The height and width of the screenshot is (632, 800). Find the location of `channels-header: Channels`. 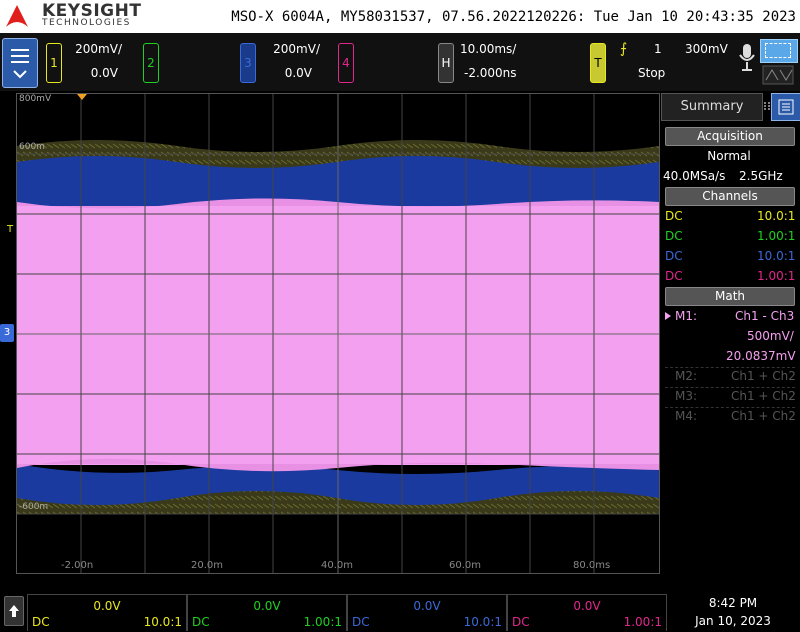

channels-header: Channels is located at coordinates (730, 196).